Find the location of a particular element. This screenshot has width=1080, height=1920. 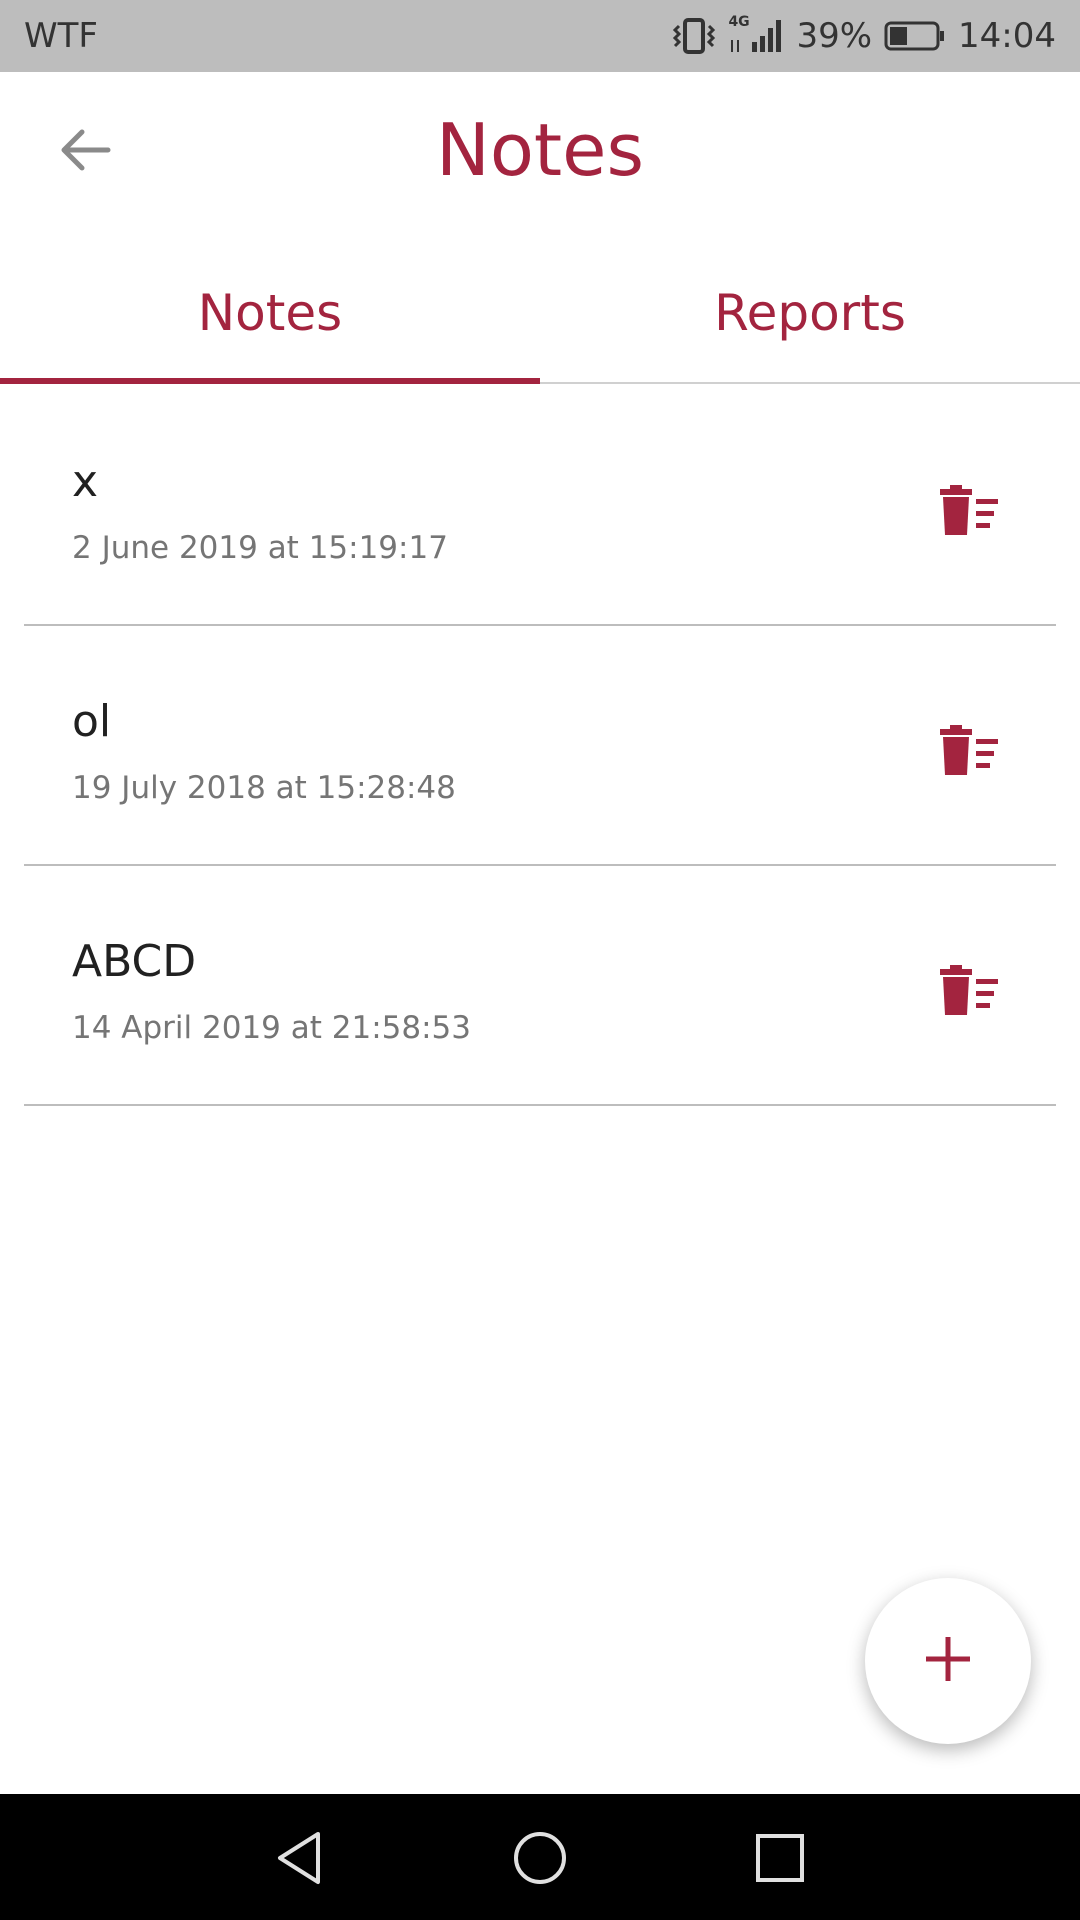

system-nav-bar is located at coordinates (540, 1857).